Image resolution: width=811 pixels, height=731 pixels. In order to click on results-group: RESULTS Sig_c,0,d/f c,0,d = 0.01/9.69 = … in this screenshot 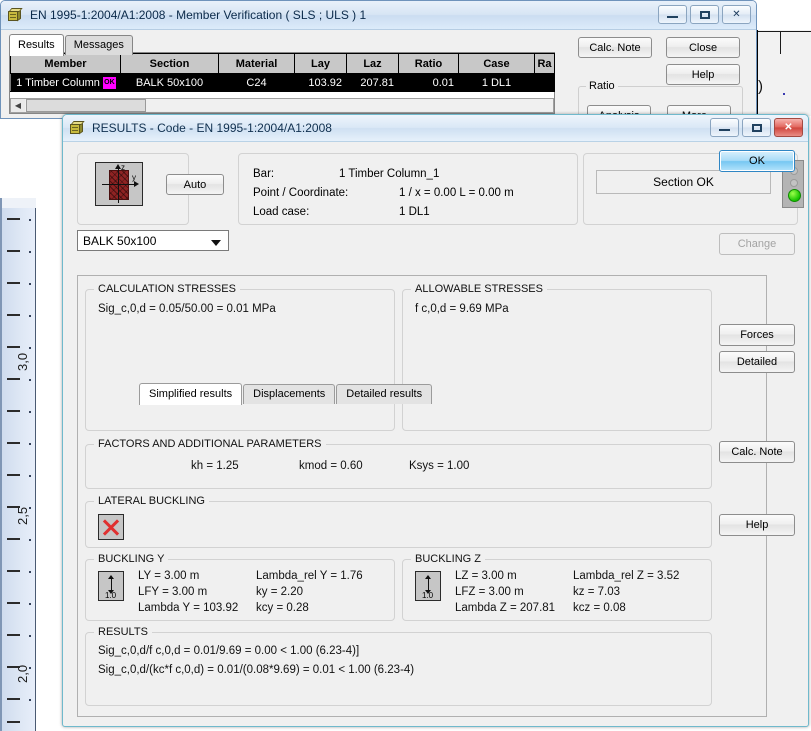, I will do `click(398, 666)`.